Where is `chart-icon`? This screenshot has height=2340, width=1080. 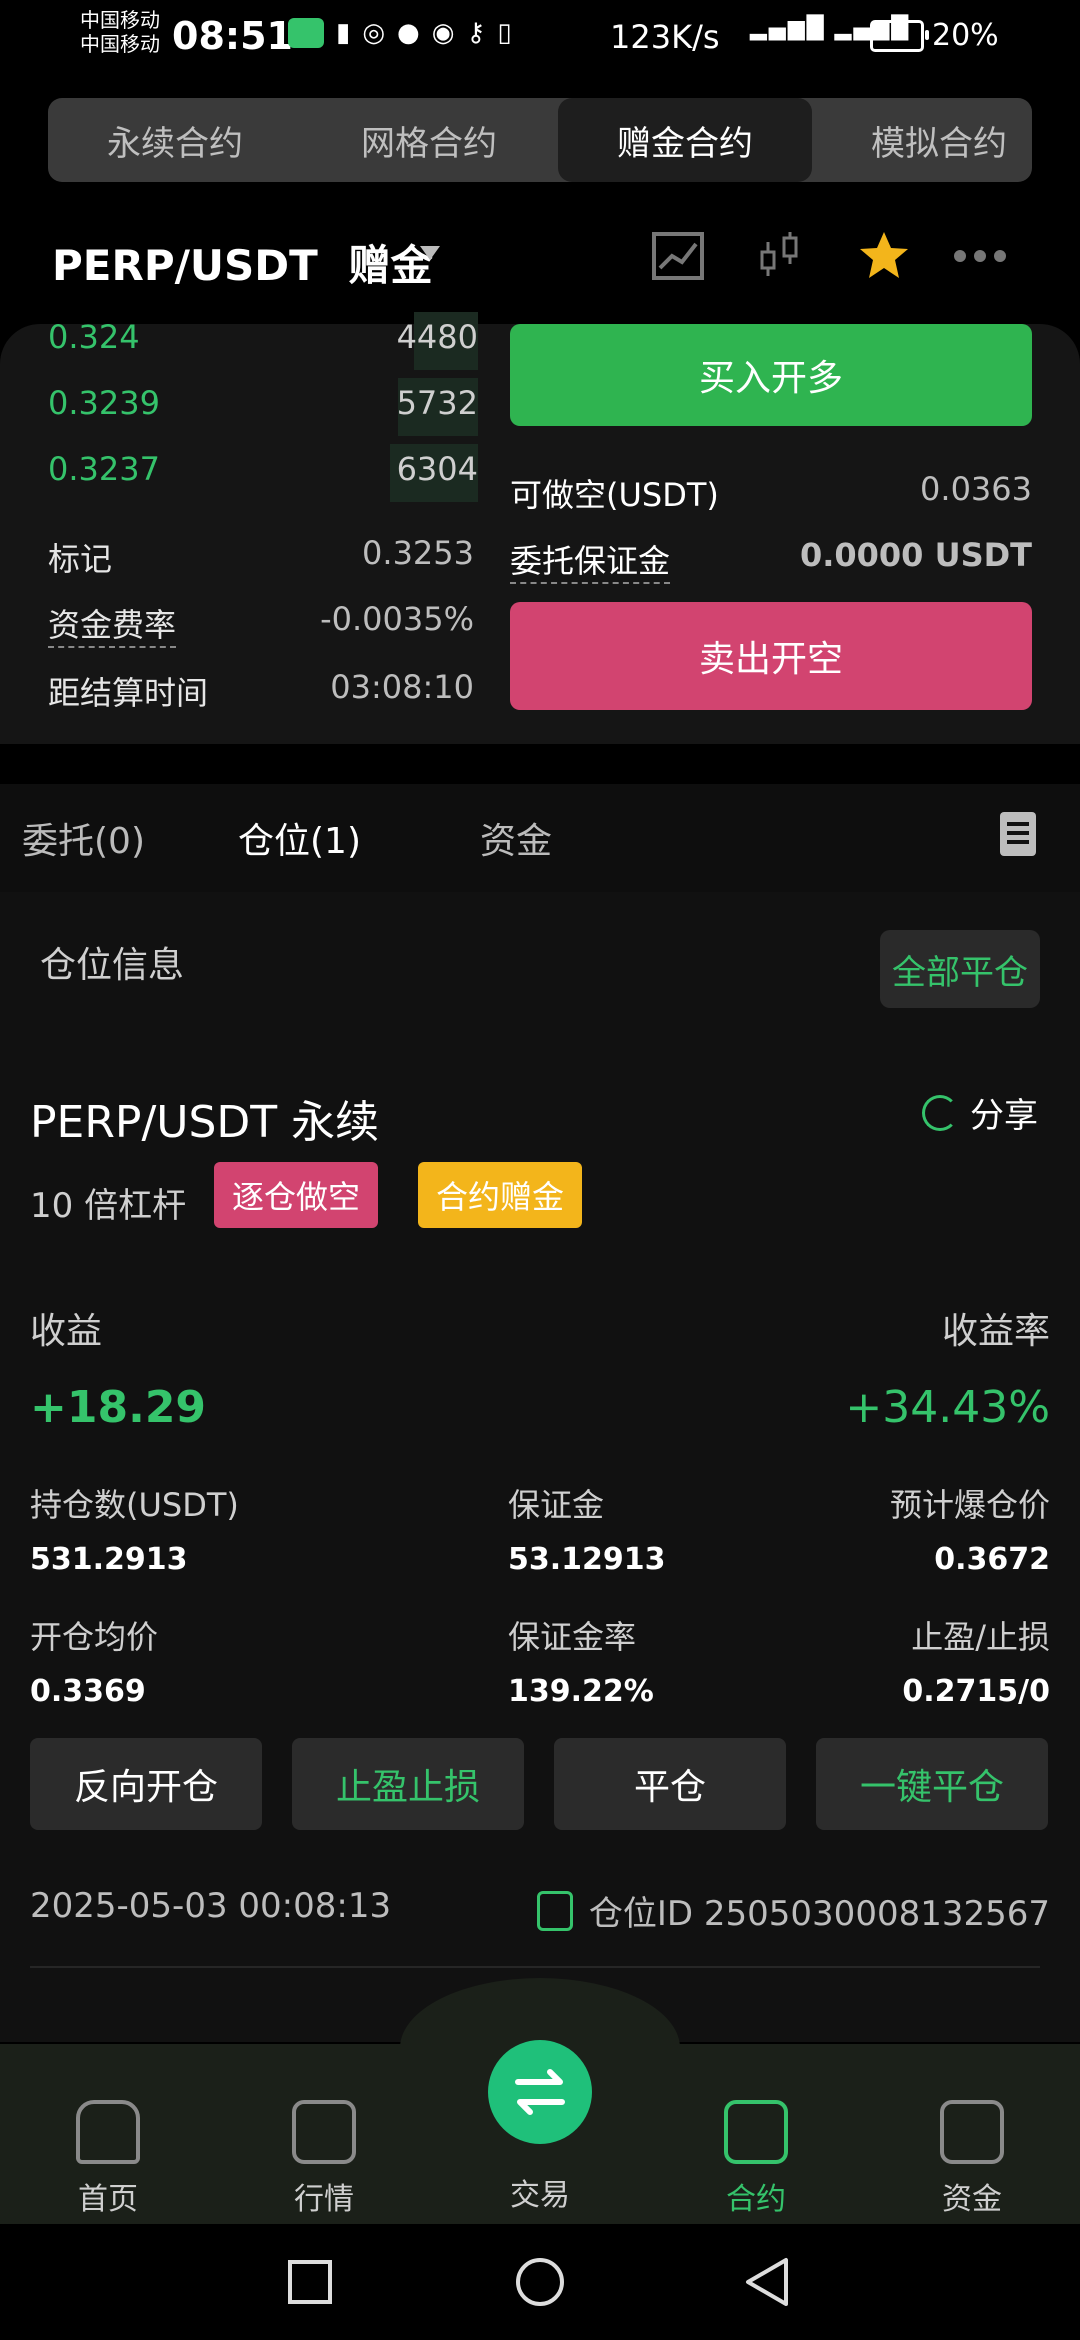 chart-icon is located at coordinates (678, 256).